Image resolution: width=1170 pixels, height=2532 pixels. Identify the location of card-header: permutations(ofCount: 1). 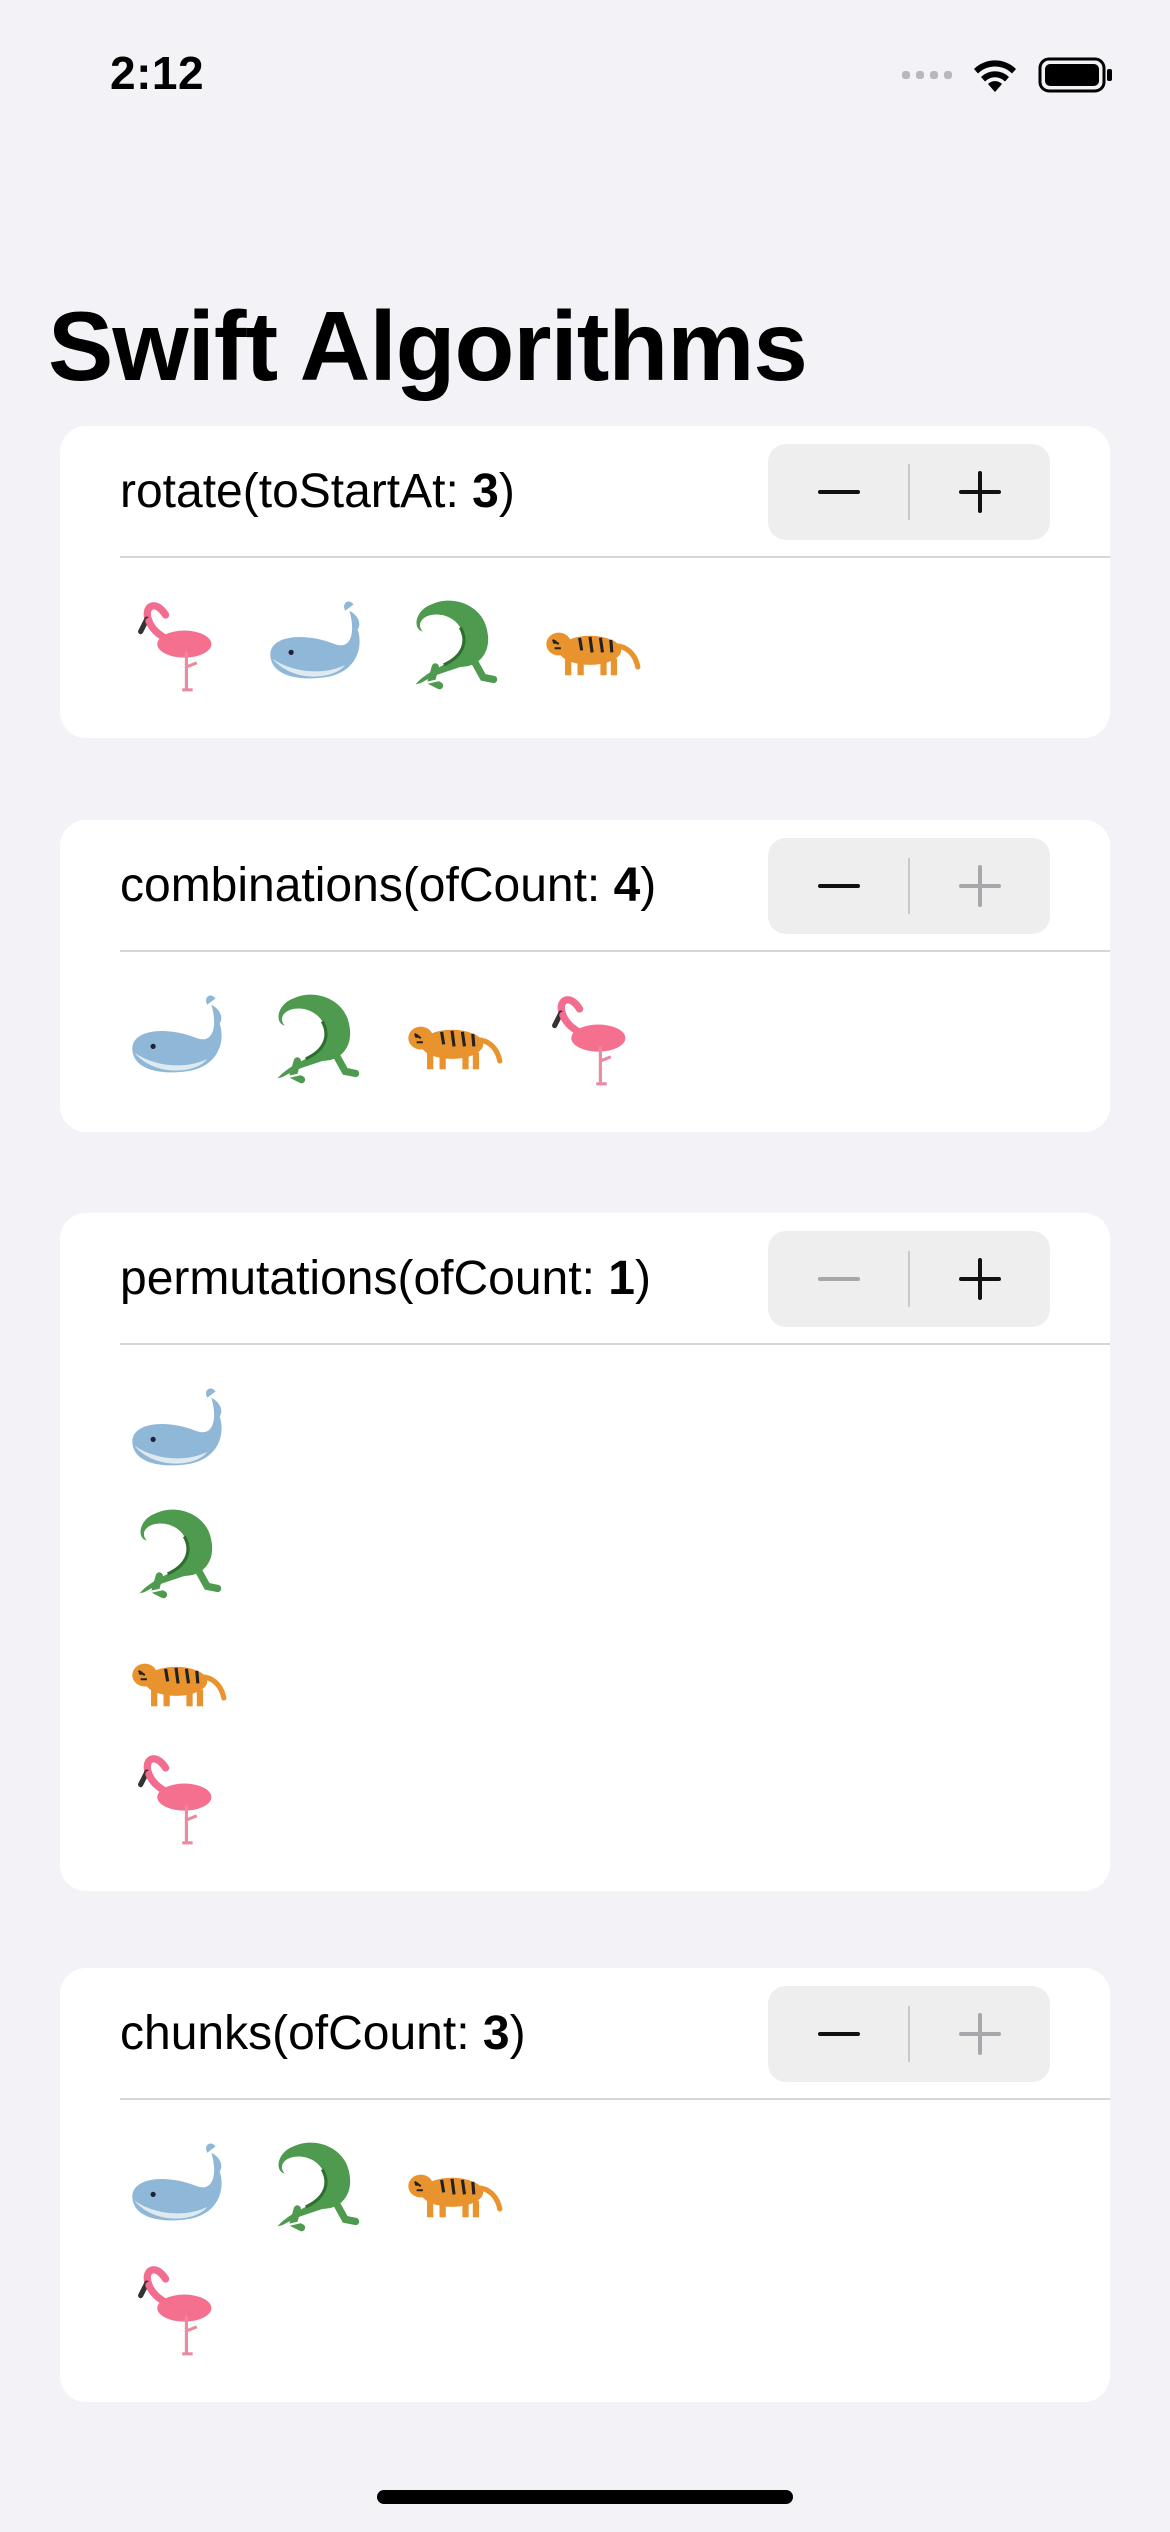
(585, 1279).